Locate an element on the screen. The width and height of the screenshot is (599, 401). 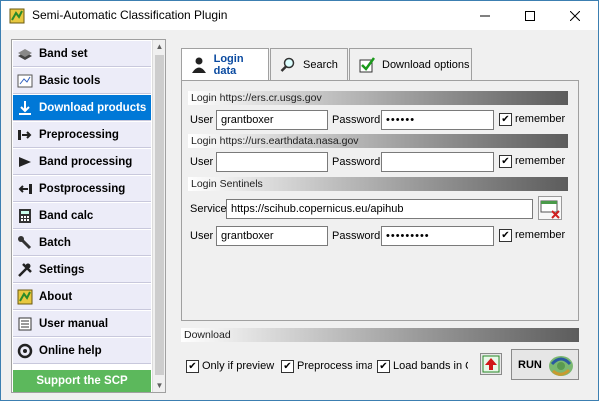
sidebar-item-band-set: Band set is located at coordinates (82, 54).